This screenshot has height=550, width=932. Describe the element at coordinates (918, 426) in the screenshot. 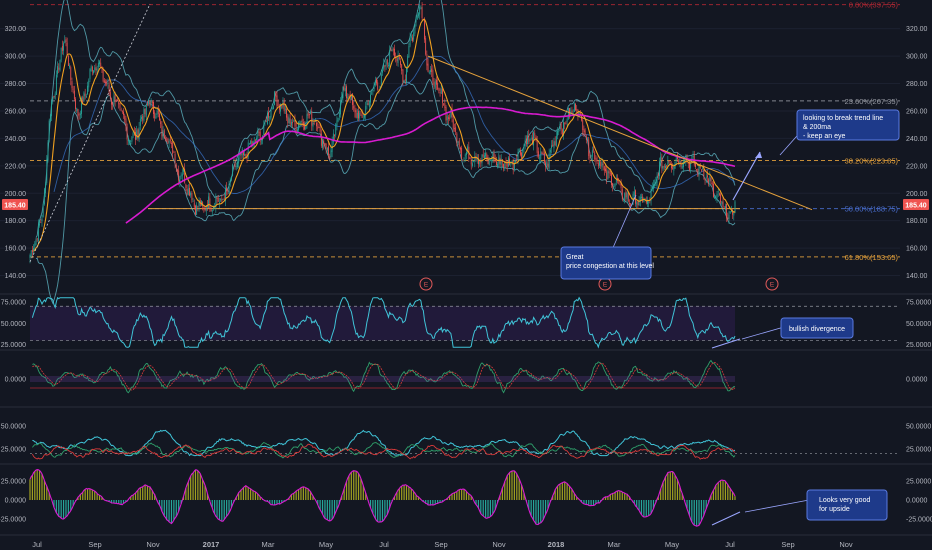

I see `y-tick-right-3-1: 50.0000` at that location.